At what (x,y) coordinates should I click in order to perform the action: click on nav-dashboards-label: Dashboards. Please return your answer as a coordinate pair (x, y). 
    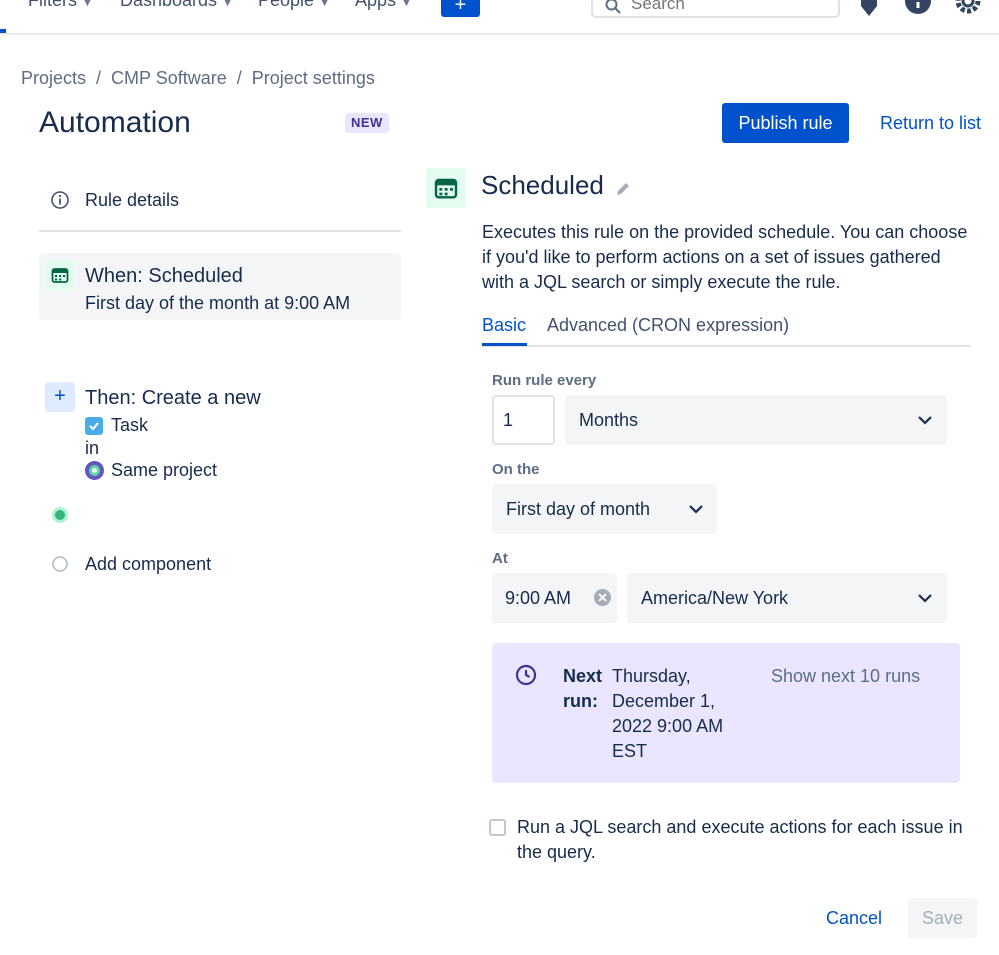
    Looking at the image, I should click on (169, 5).